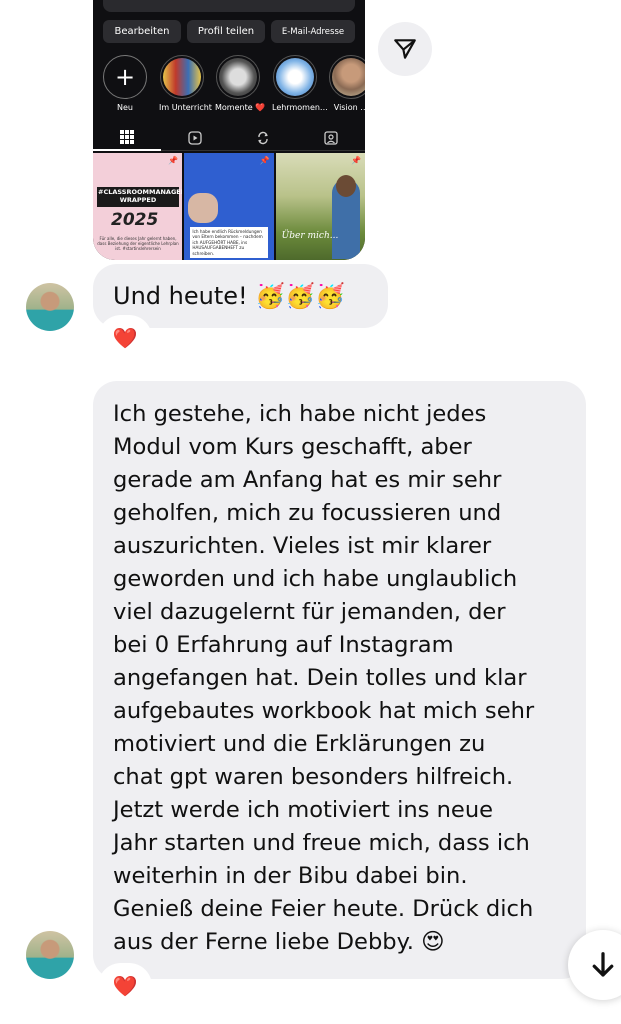  What do you see at coordinates (331, 138) in the screenshot?
I see `tagged-icon` at bounding box center [331, 138].